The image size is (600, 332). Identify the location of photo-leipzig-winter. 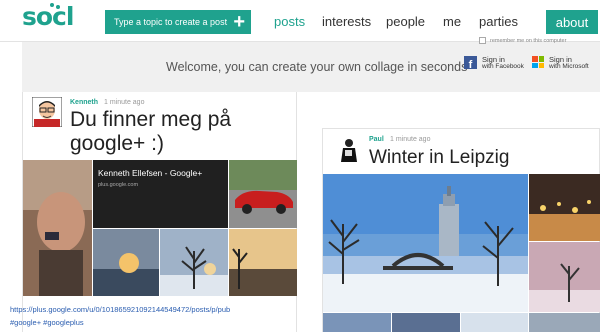
(425, 243).